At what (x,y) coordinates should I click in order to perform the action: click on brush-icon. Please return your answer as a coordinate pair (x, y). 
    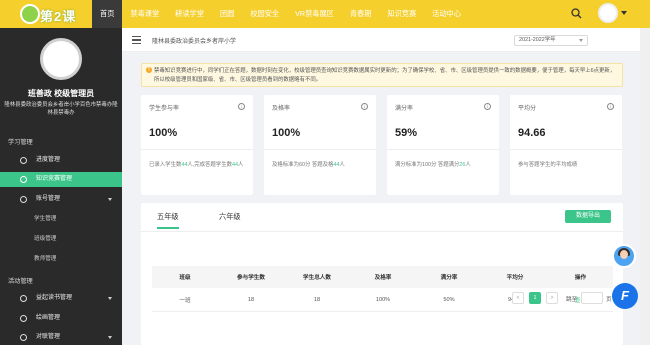
    Looking at the image, I should click on (23, 318).